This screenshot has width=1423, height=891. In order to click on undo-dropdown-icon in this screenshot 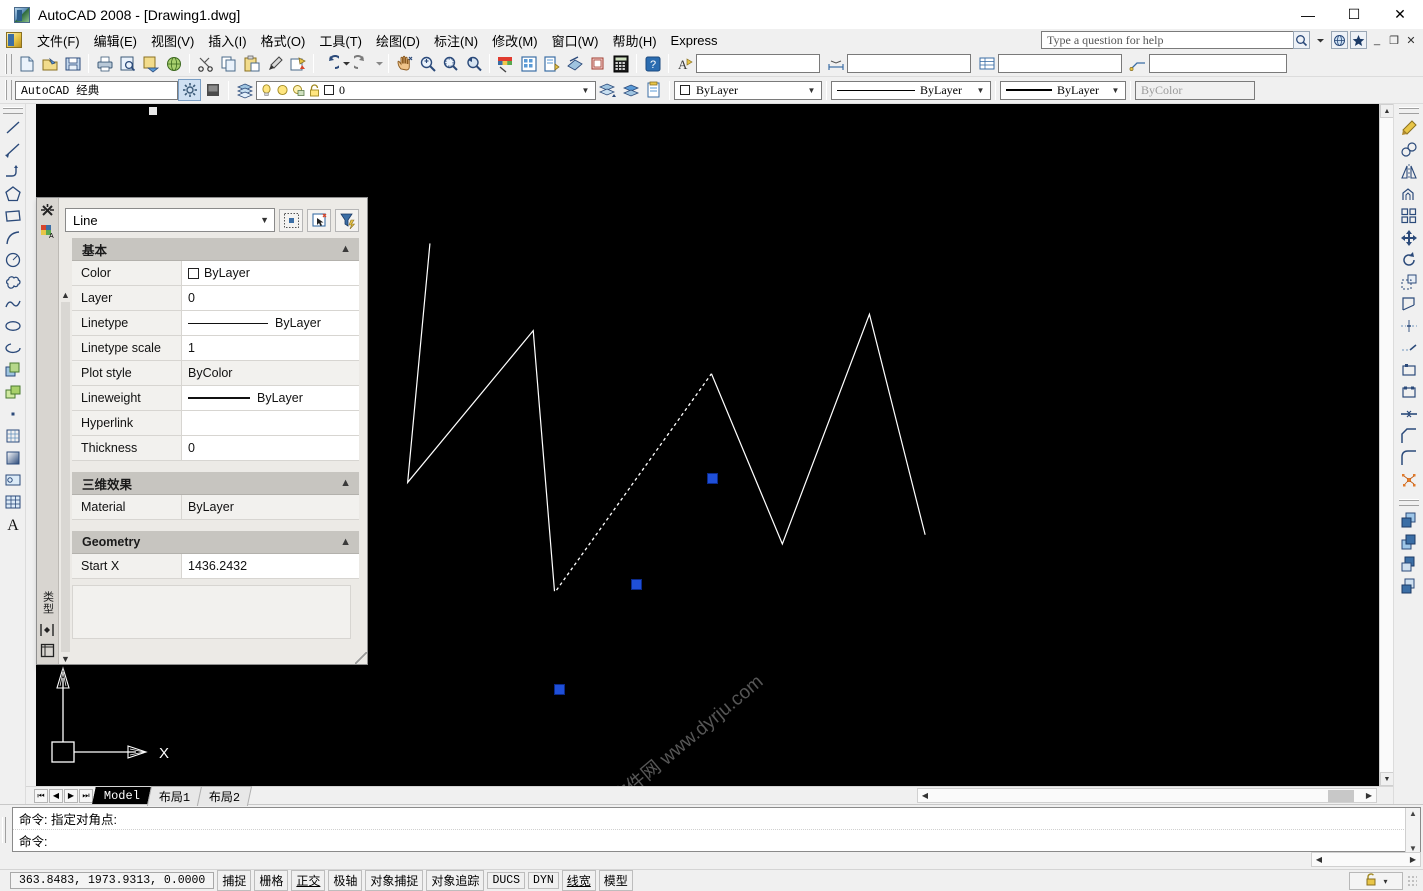, I will do `click(346, 64)`.